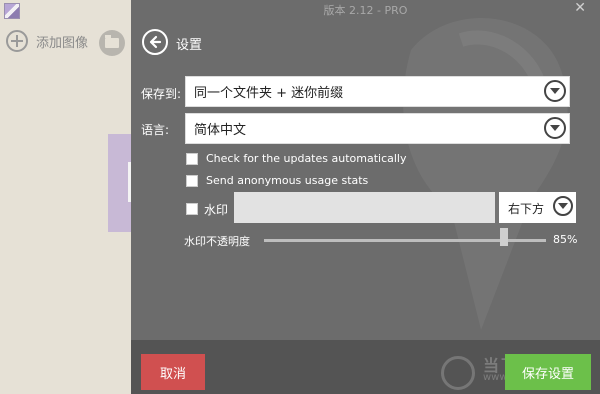 This screenshot has height=394, width=600. I want to click on send-usage-checkbox, so click(192, 180).